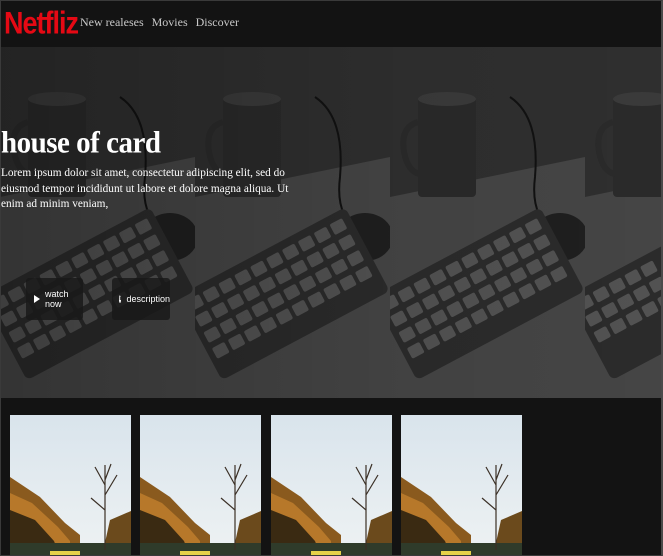 This screenshot has height=556, width=663. What do you see at coordinates (37, 299) in the screenshot?
I see `play-icon` at bounding box center [37, 299].